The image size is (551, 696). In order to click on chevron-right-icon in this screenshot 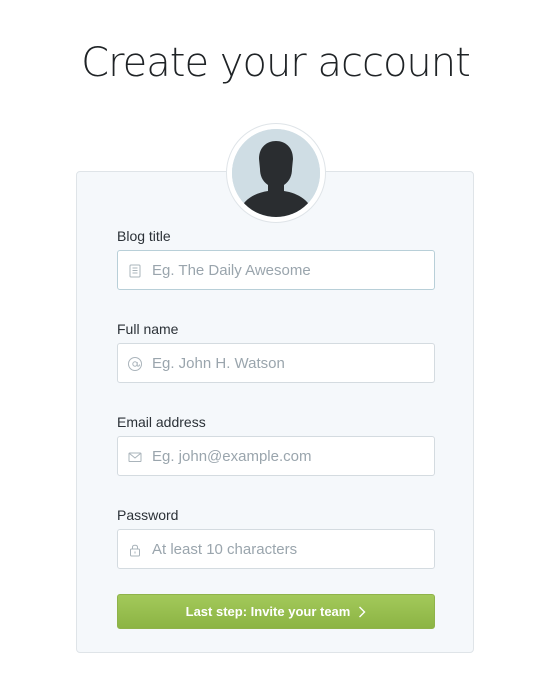, I will do `click(362, 612)`.